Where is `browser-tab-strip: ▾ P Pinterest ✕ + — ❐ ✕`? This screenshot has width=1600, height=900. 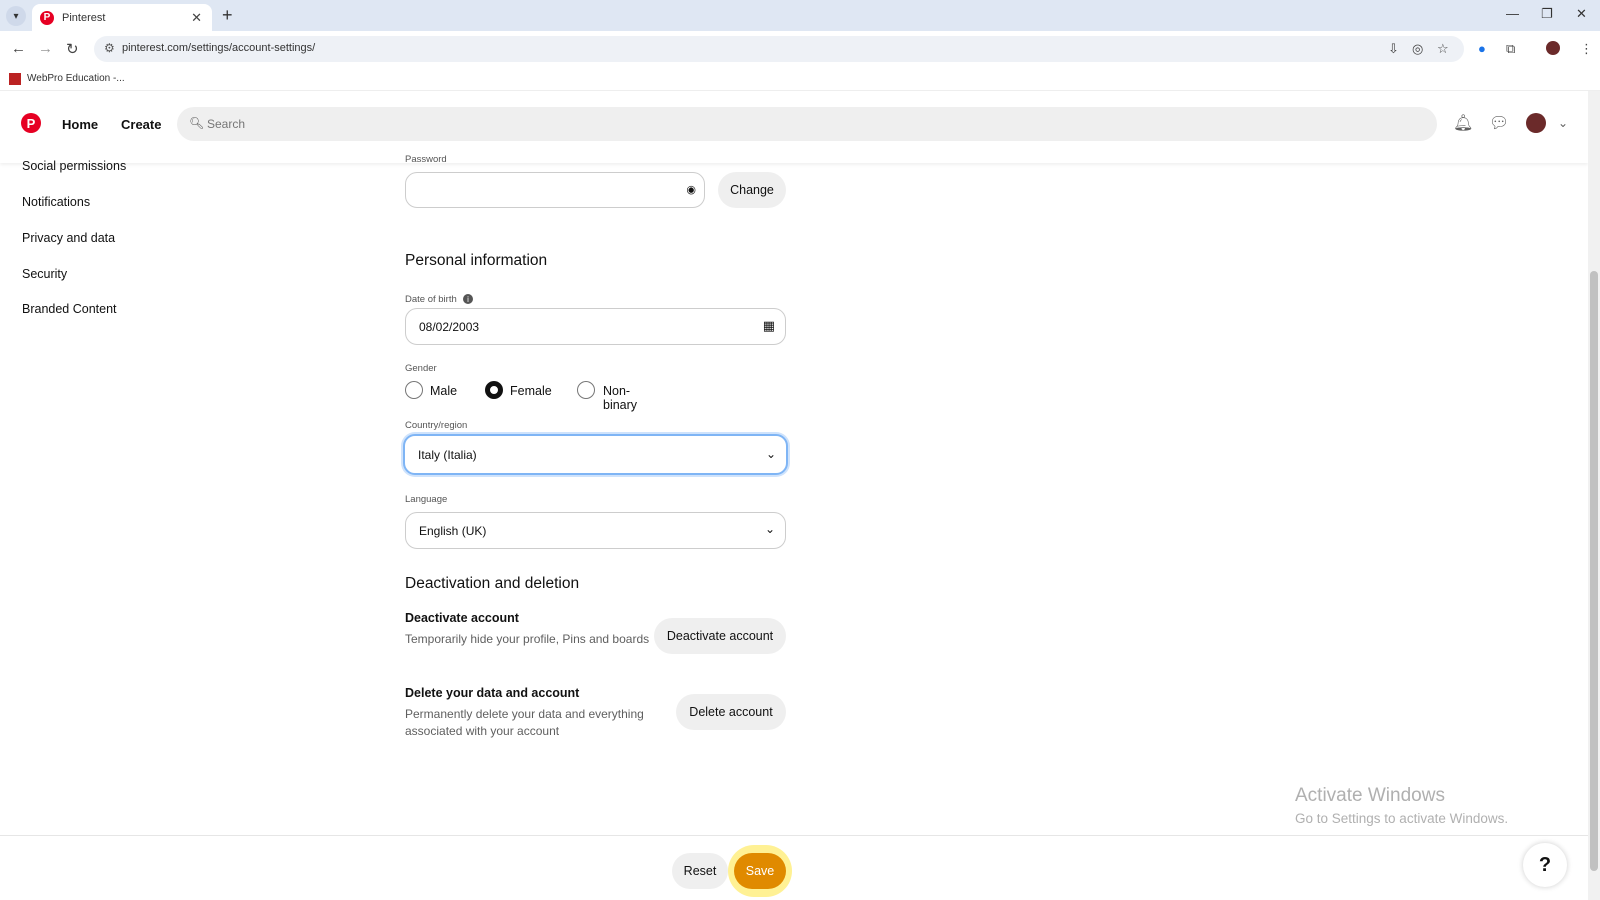
browser-tab-strip: ▾ P Pinterest ✕ + — ❐ ✕ is located at coordinates (800, 15).